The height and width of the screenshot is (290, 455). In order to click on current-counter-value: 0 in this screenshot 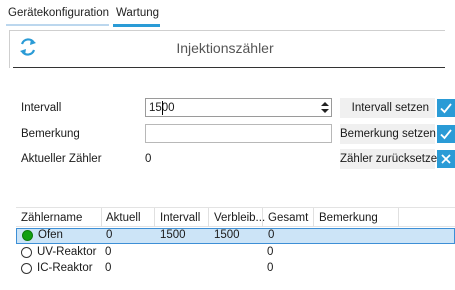, I will do `click(148, 159)`.